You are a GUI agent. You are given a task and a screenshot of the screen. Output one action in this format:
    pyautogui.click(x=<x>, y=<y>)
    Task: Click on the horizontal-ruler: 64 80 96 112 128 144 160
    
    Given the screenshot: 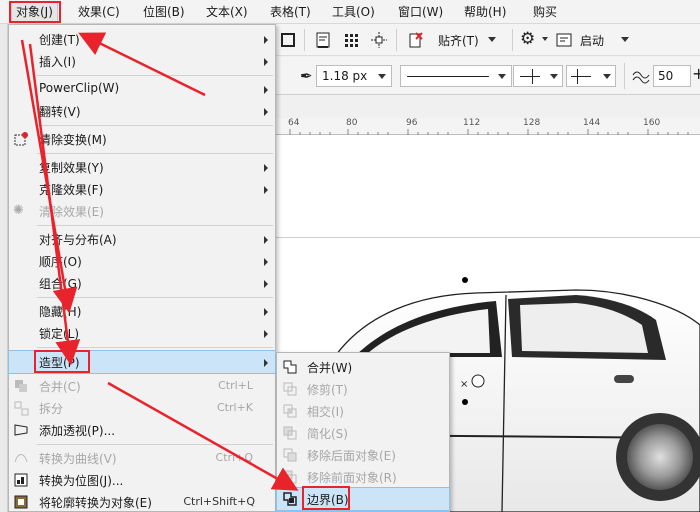 What is the action you would take?
    pyautogui.click(x=488, y=126)
    